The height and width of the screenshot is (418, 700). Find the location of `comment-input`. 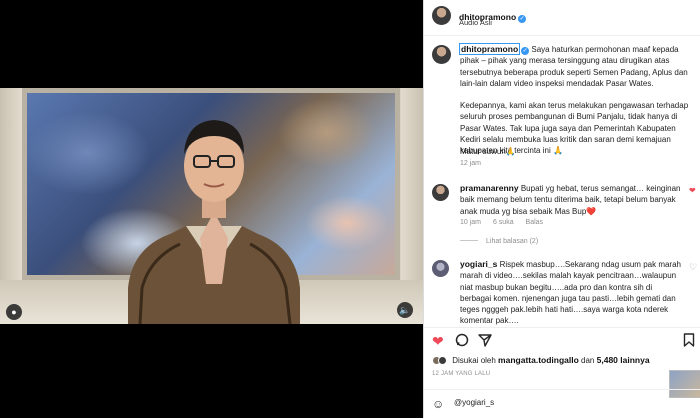

comment-input is located at coordinates (554, 402).